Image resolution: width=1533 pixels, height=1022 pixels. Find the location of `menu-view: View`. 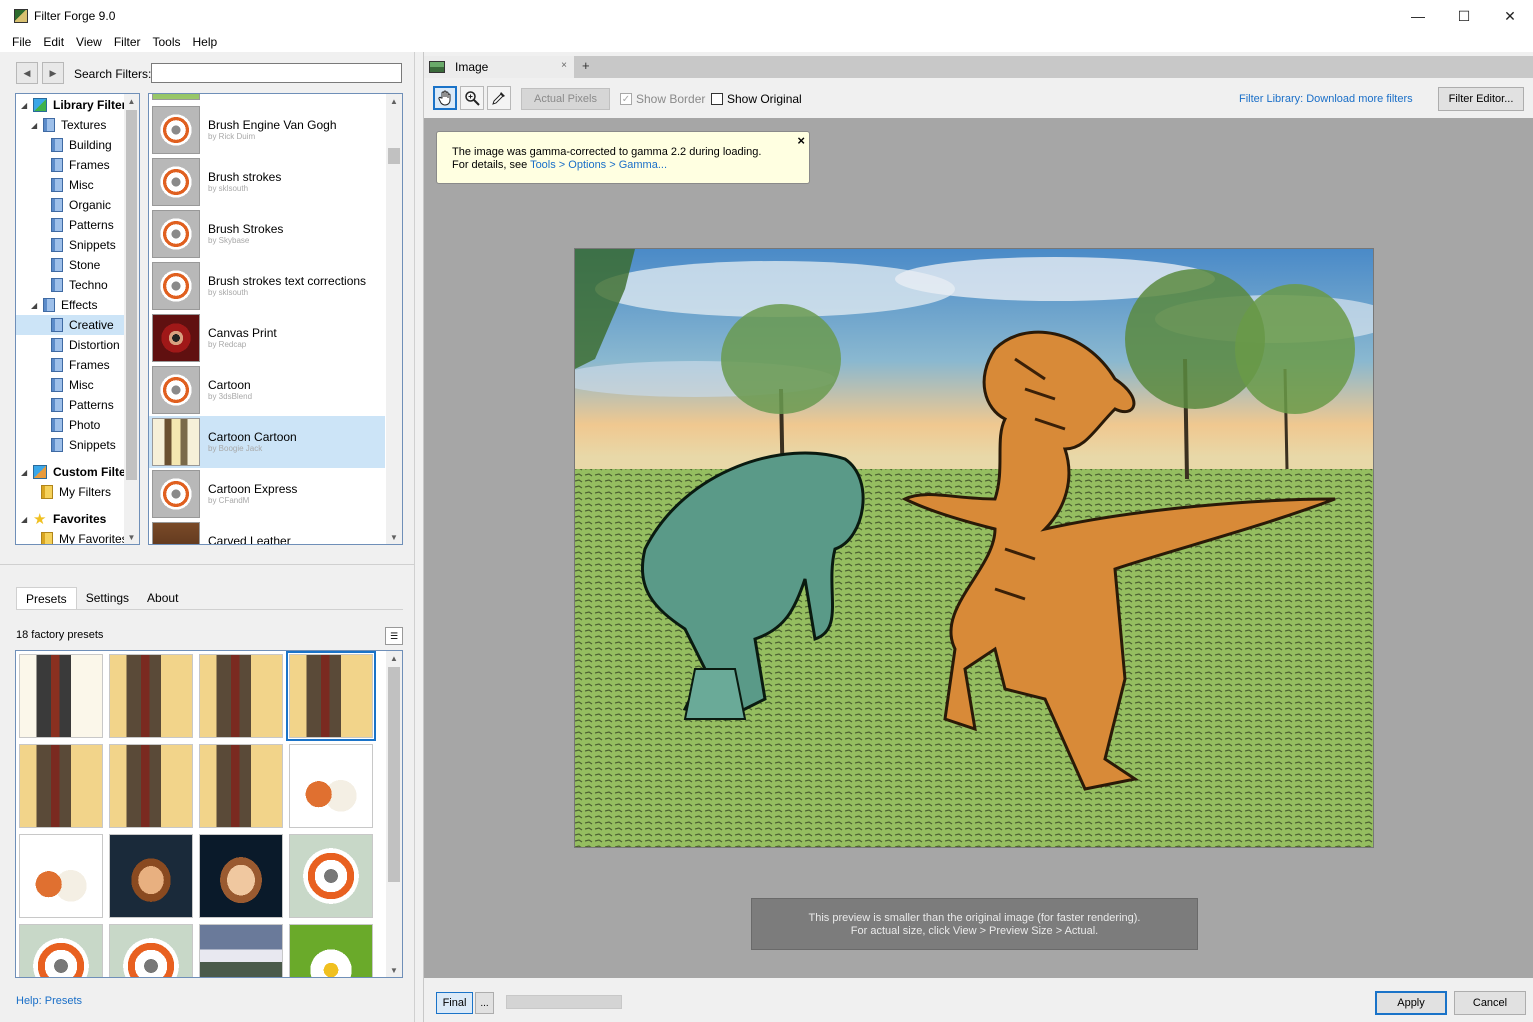

menu-view: View is located at coordinates (89, 42).